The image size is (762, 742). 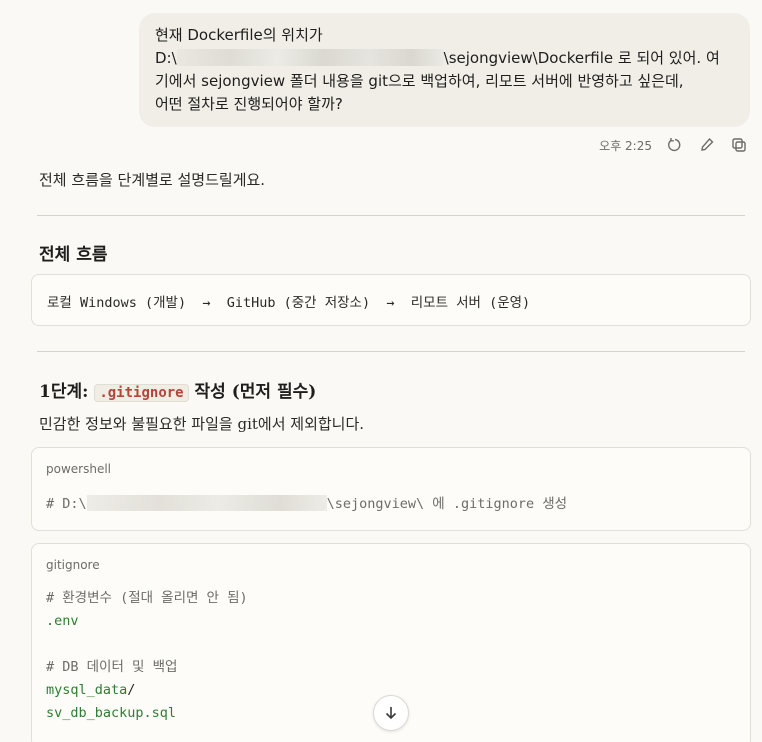 What do you see at coordinates (249, 104) in the screenshot?
I see `user-message-line: 어떤 절차로 진행되어야 할까?` at bounding box center [249, 104].